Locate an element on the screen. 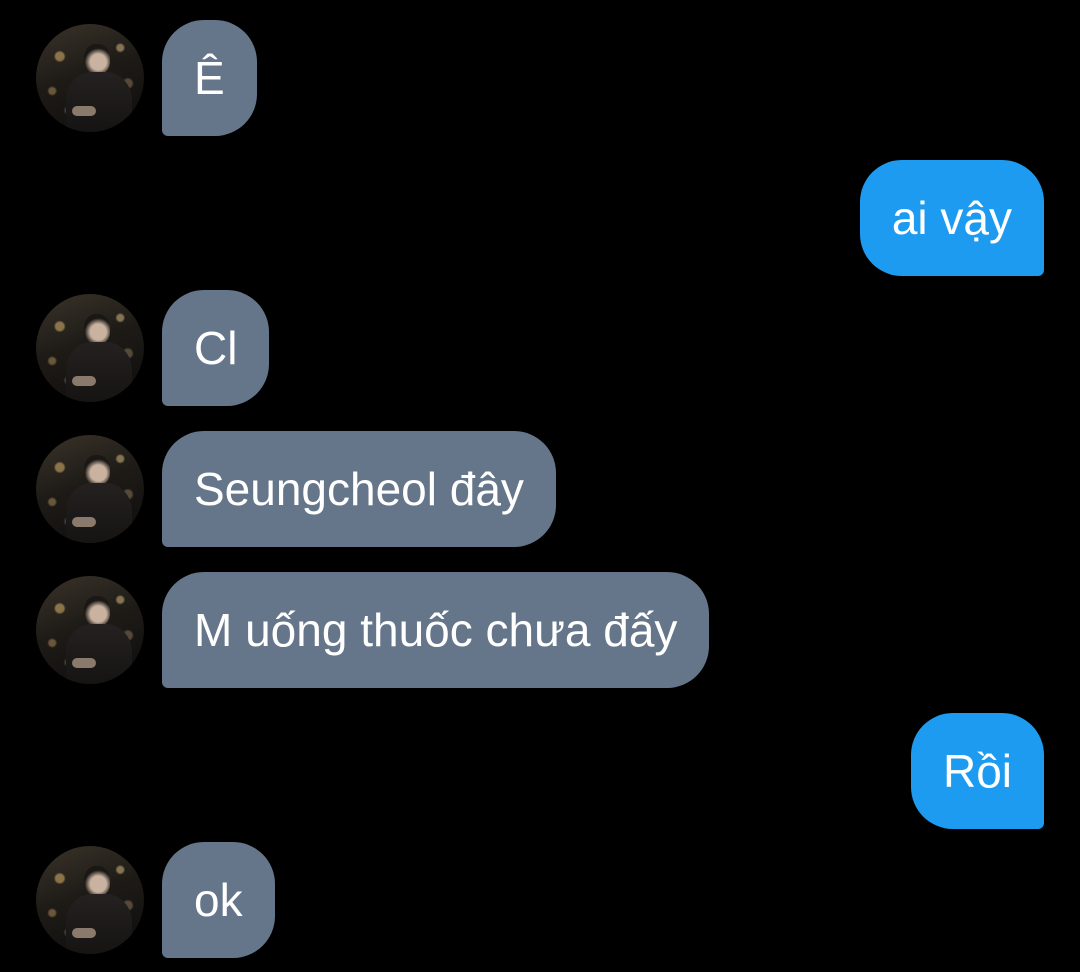 This screenshot has height=972, width=1080. message-text: Rồi is located at coordinates (977, 771).